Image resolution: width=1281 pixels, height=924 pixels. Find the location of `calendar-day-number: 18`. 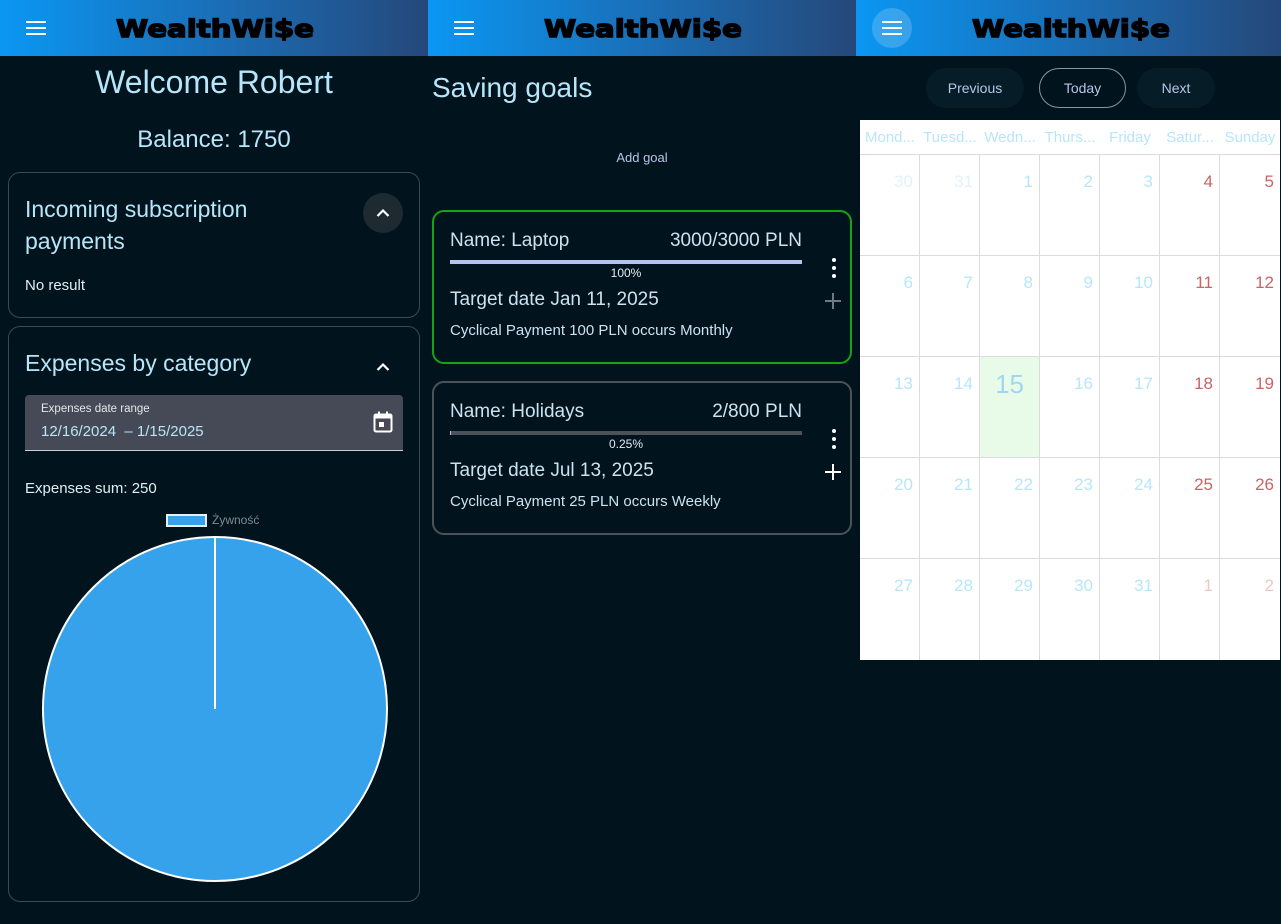

calendar-day-number: 18 is located at coordinates (1203, 383).